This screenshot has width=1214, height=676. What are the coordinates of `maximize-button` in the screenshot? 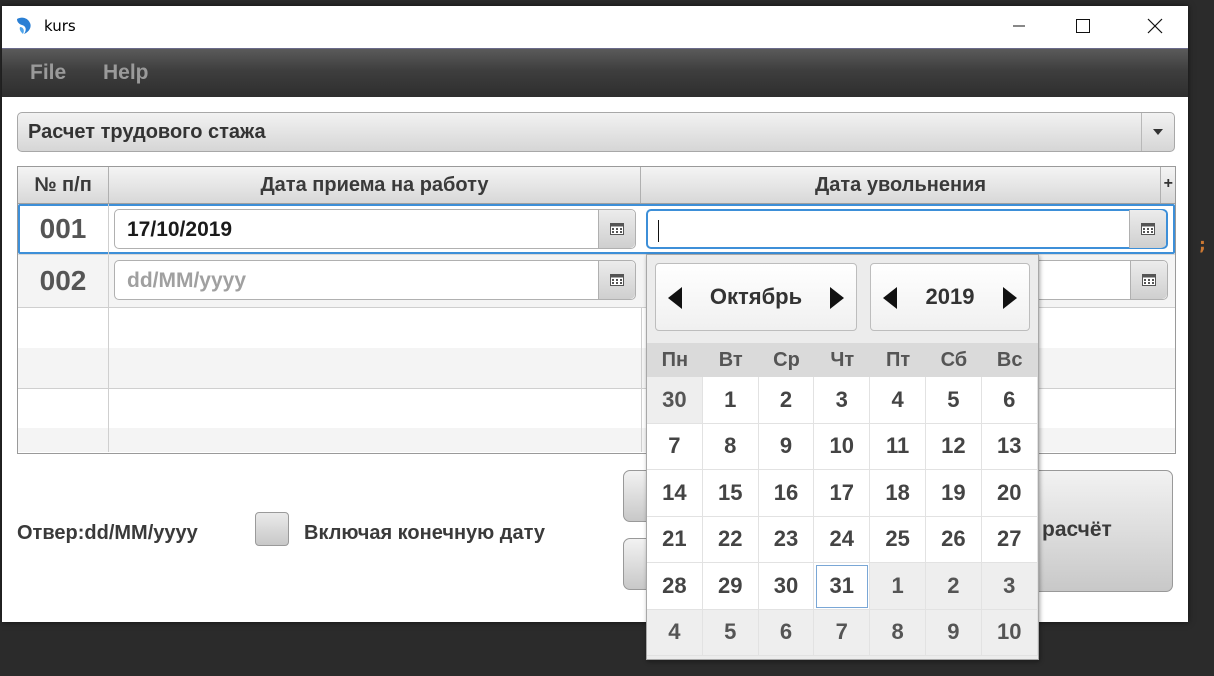 It's located at (1083, 26).